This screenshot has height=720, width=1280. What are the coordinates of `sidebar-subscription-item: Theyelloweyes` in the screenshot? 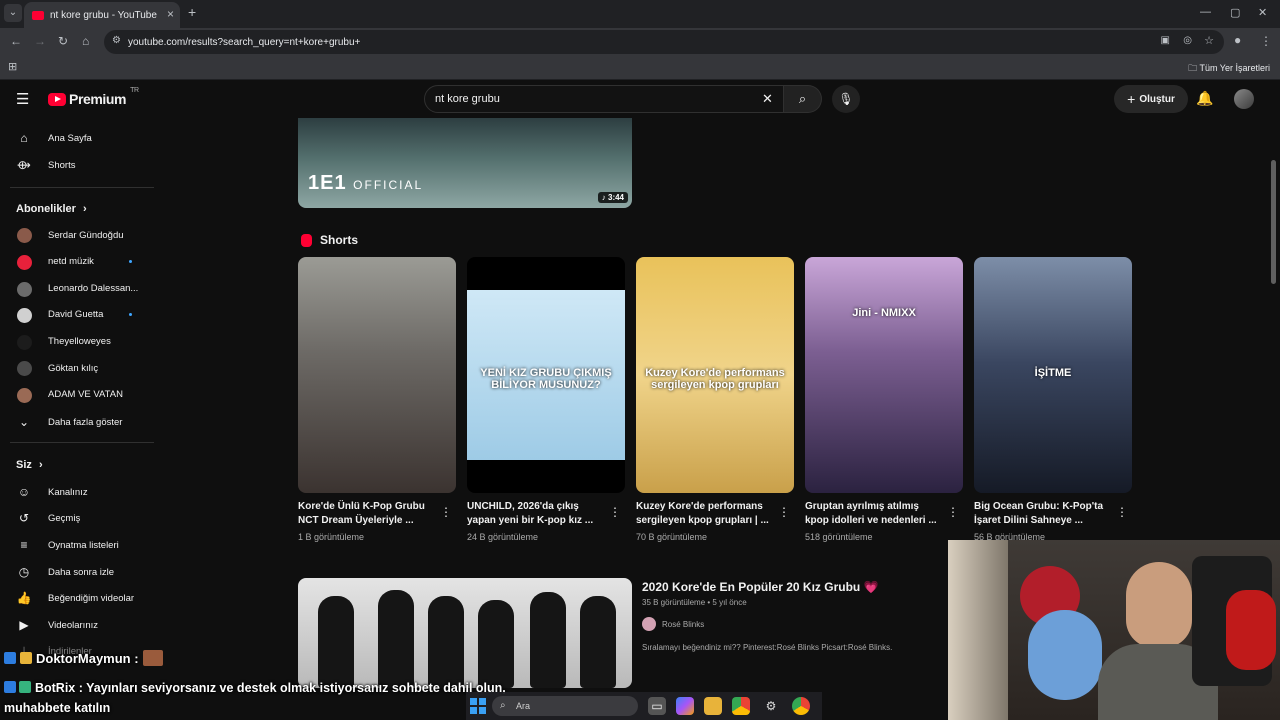 It's located at (80, 341).